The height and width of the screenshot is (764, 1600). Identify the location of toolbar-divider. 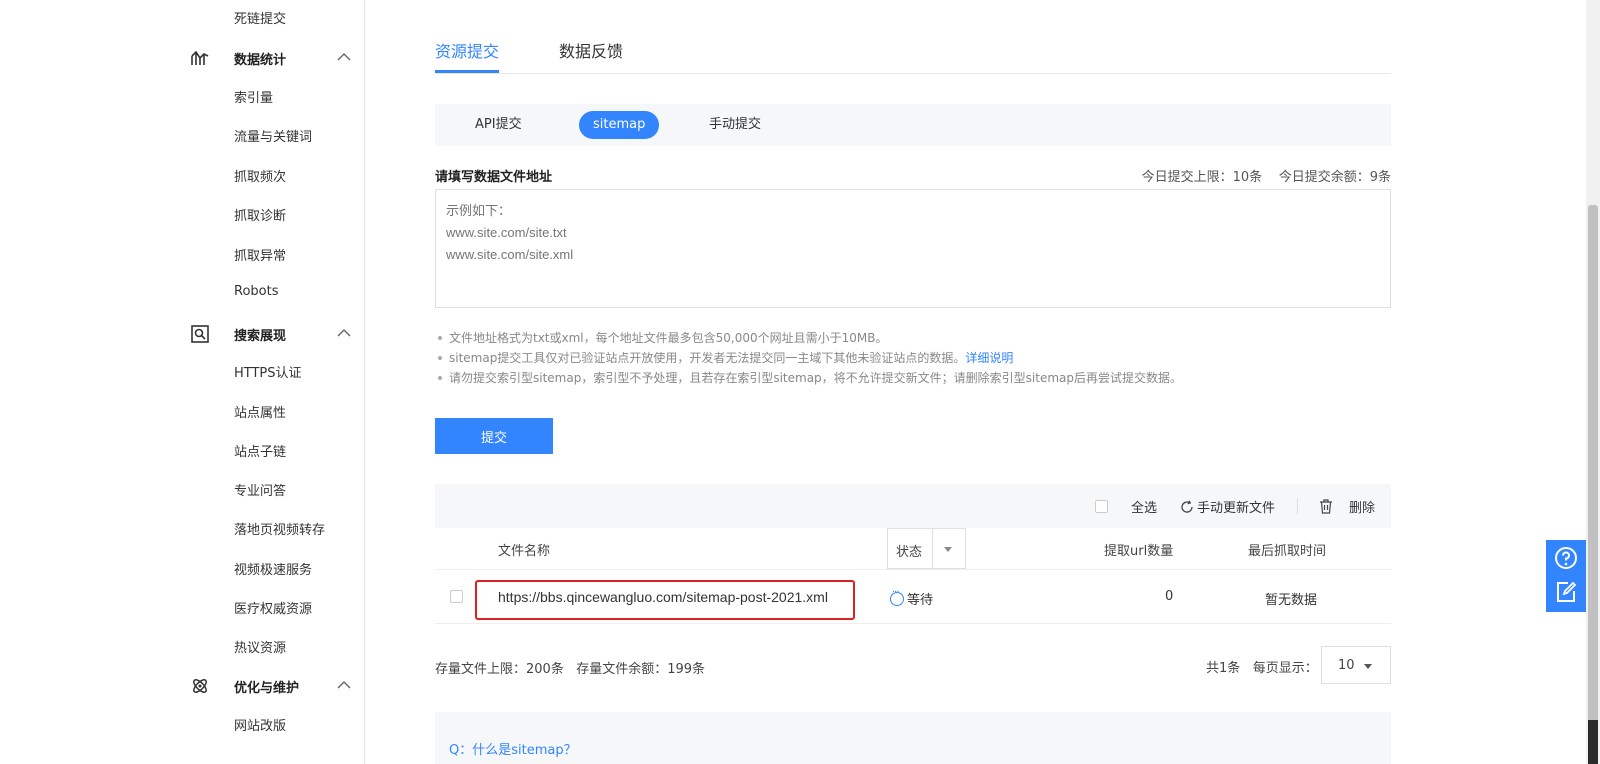
(1297, 506).